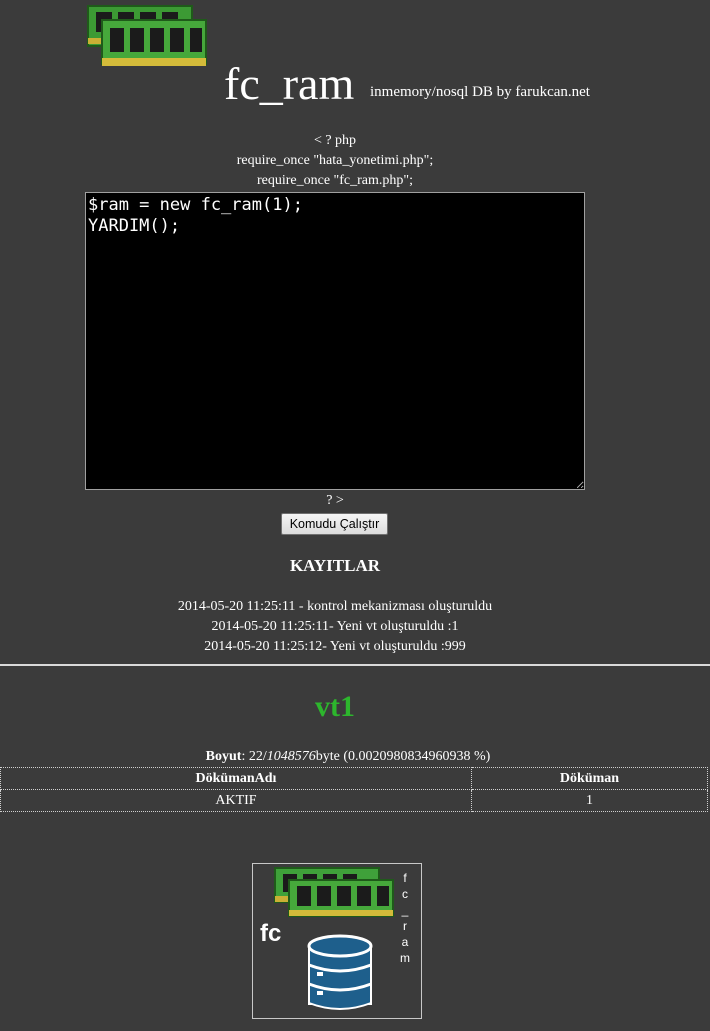 This screenshot has width=710, height=1031. What do you see at coordinates (327, 756) in the screenshot?
I see `size-unit: byte` at bounding box center [327, 756].